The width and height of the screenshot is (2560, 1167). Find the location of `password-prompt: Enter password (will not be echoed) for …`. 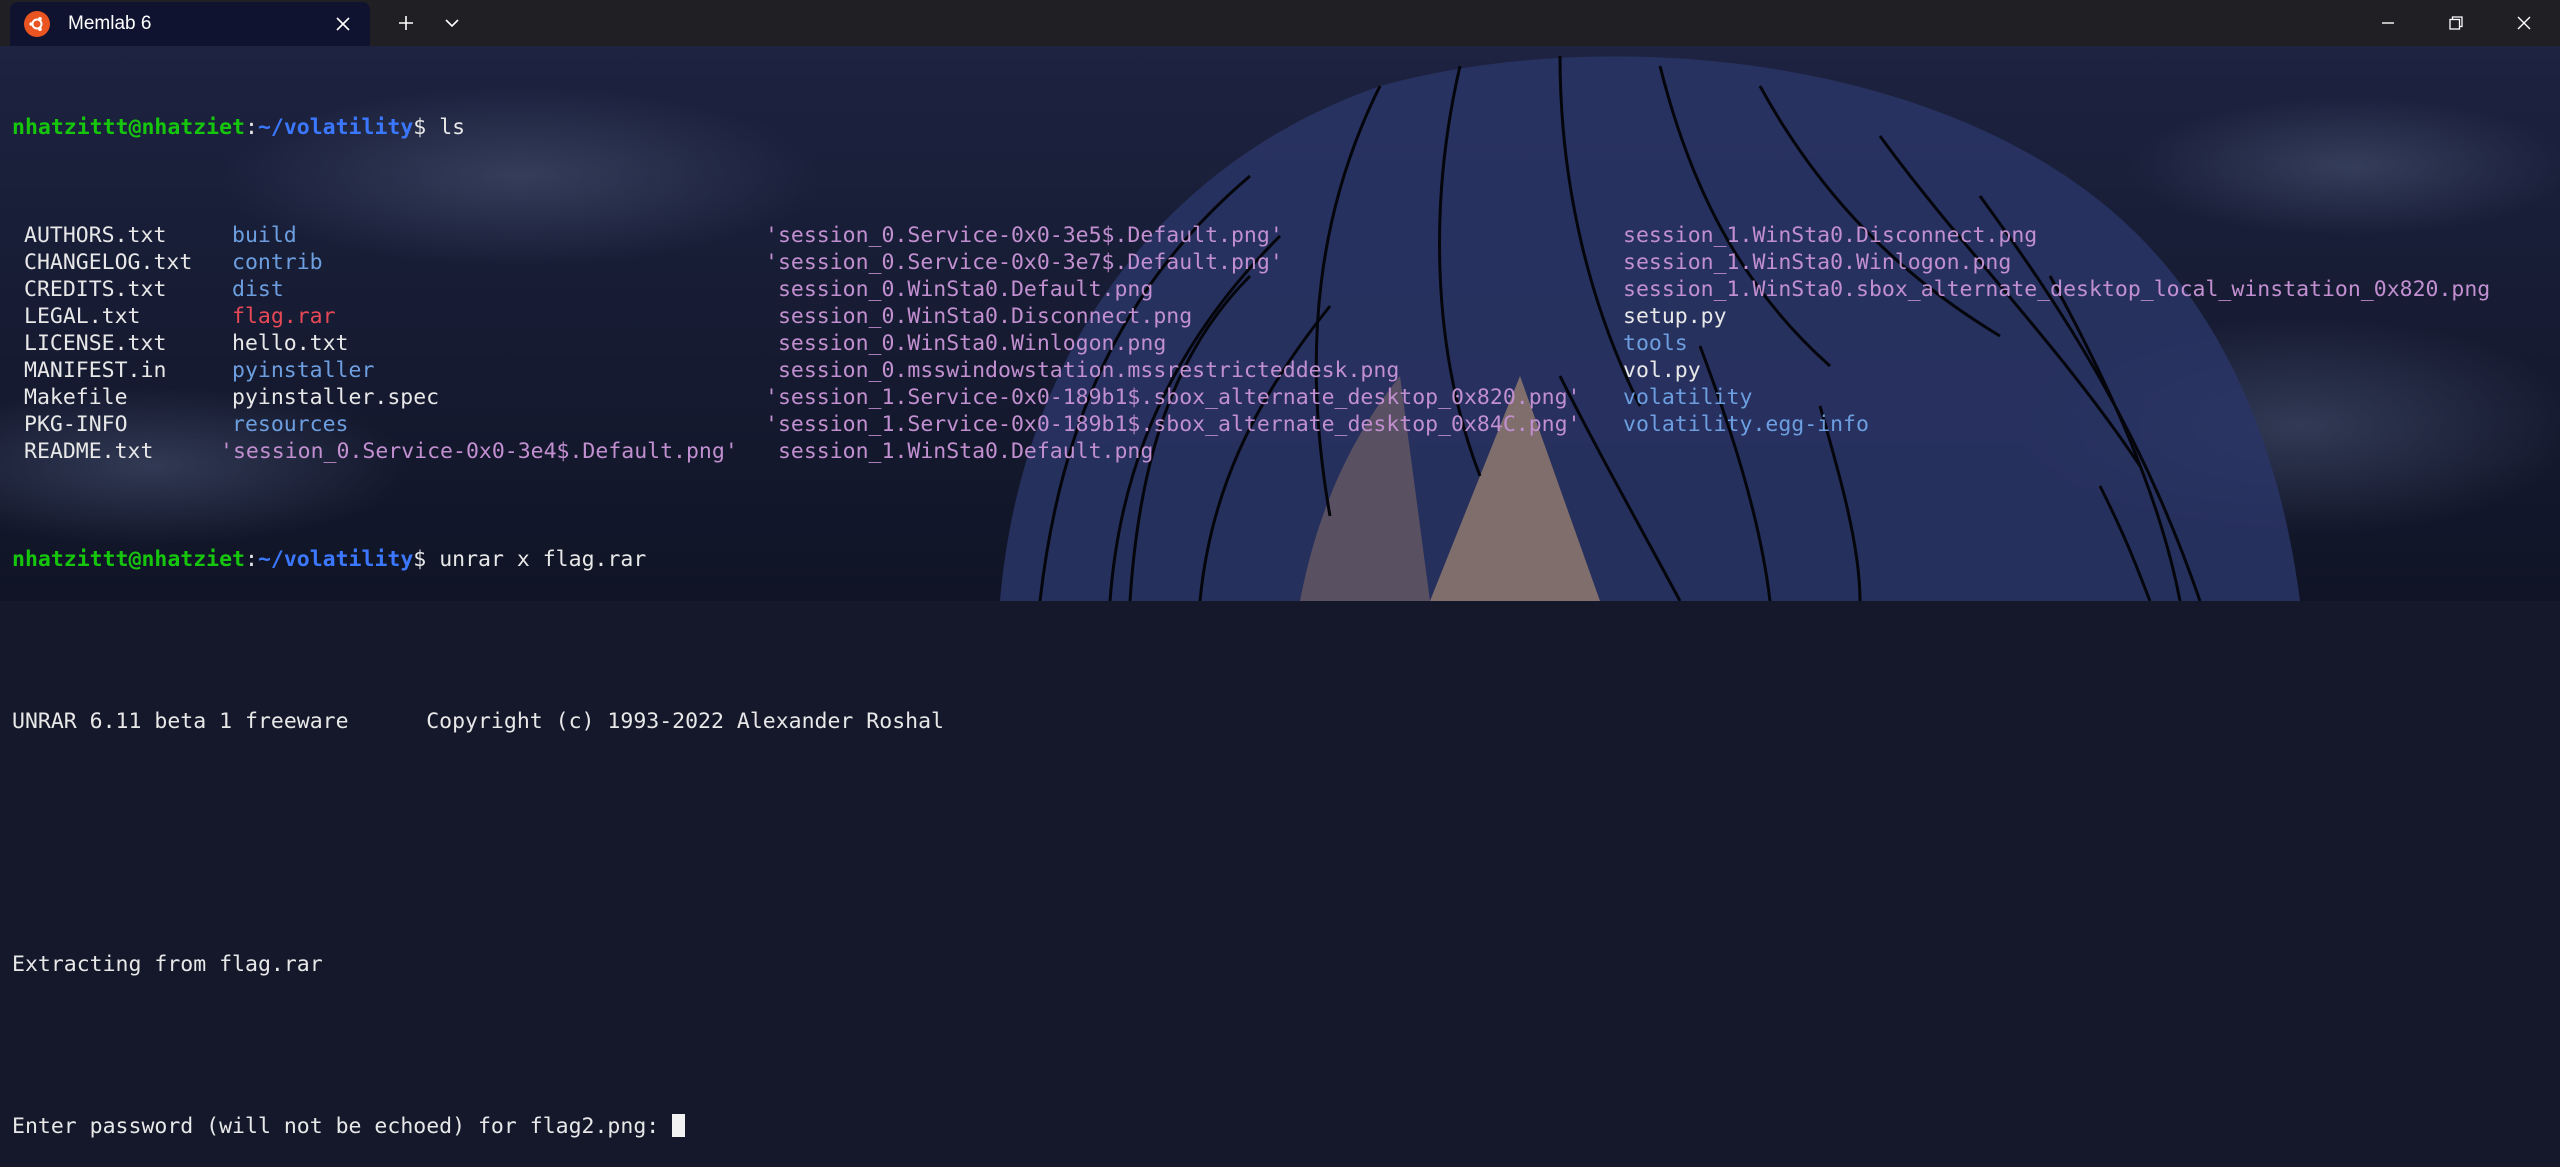

password-prompt: Enter password (will not be echoed) for … is located at coordinates (342, 1126).